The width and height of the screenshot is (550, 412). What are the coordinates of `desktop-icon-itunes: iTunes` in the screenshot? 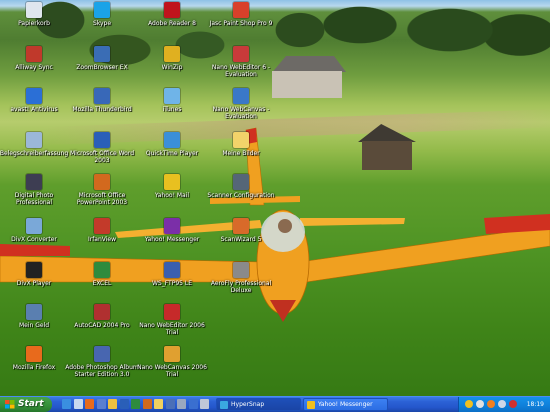 It's located at (172, 100).